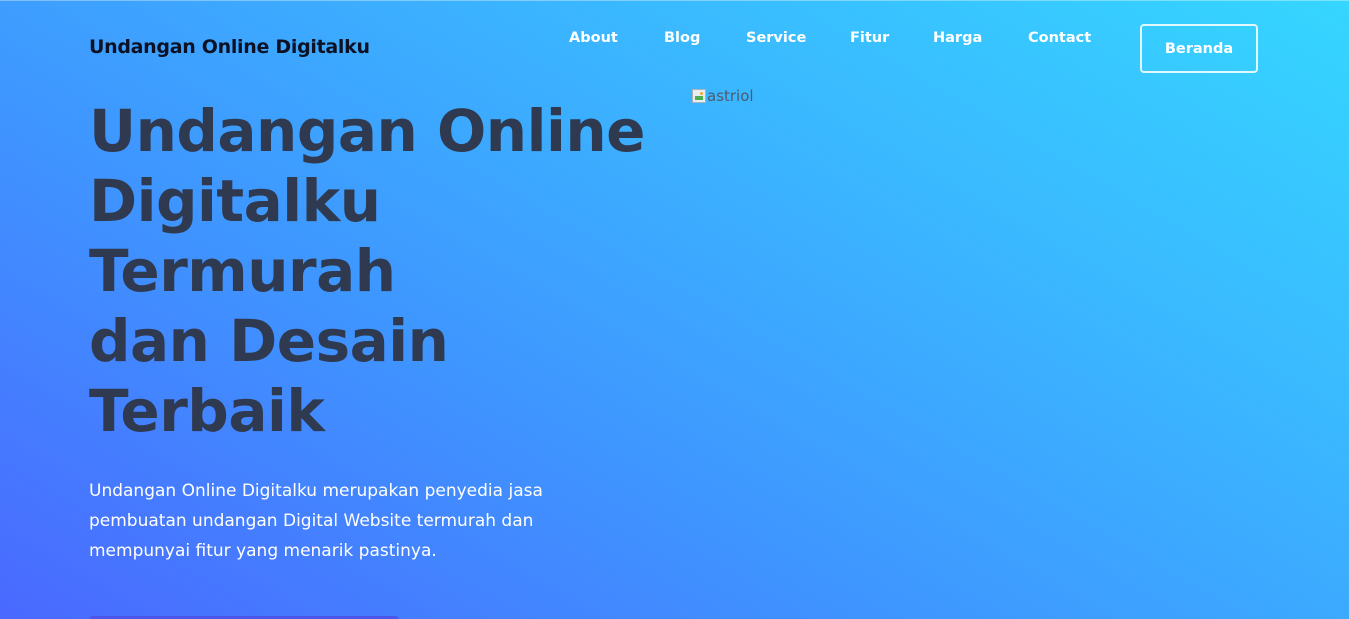  What do you see at coordinates (776, 38) in the screenshot?
I see `nav-item-service: Service` at bounding box center [776, 38].